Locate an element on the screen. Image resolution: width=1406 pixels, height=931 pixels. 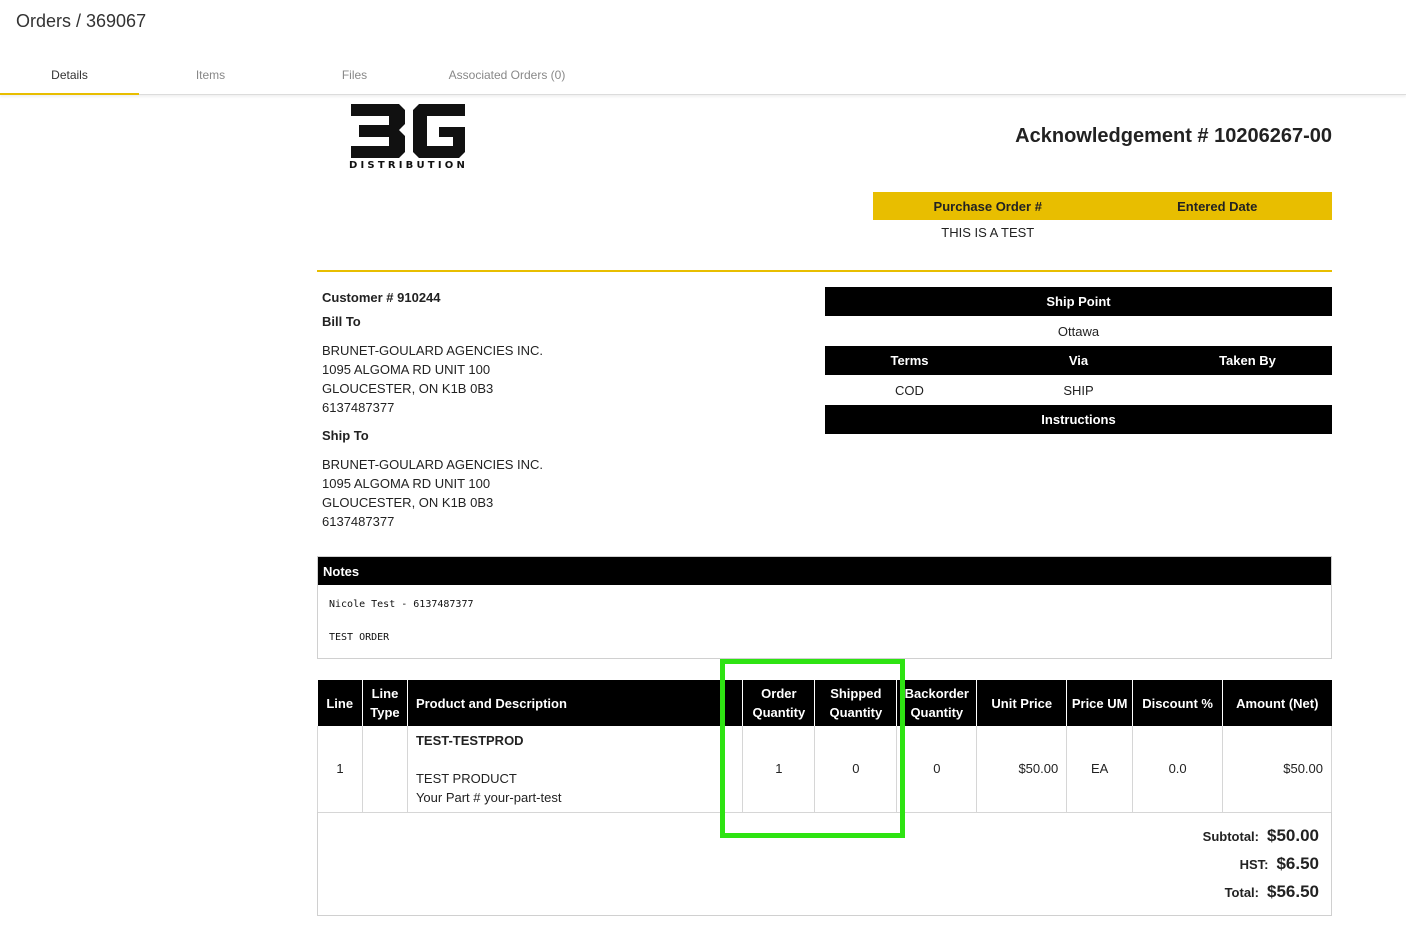
entered-date-value is located at coordinates (1218, 234).